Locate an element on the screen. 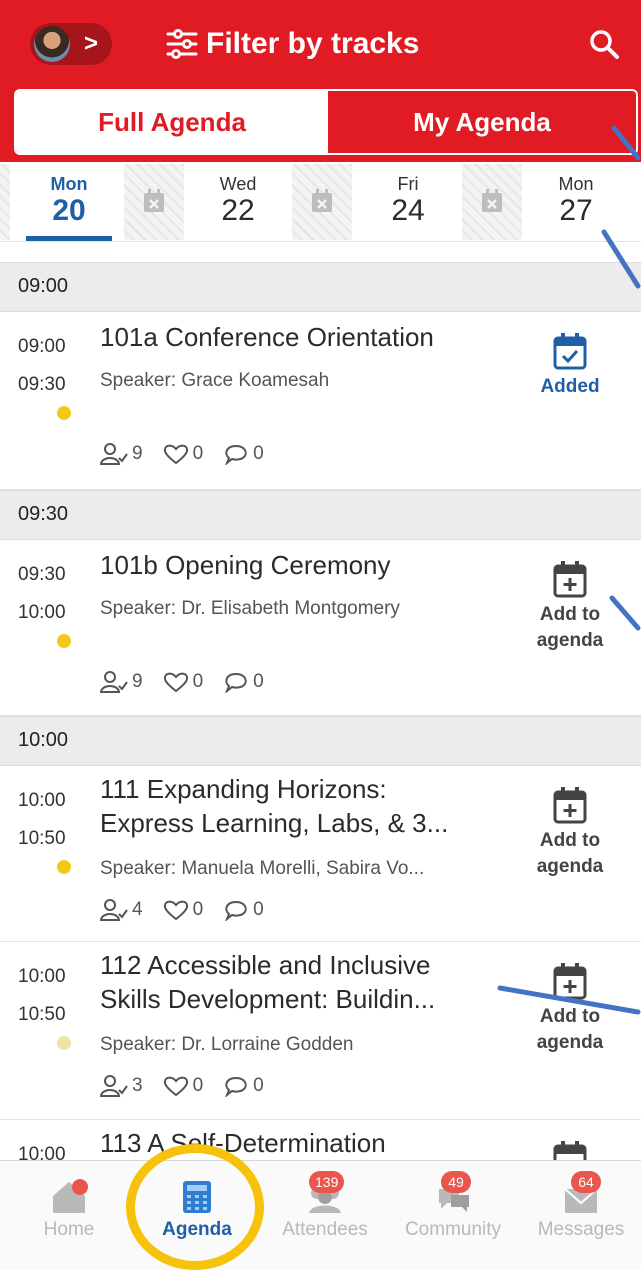 Image resolution: width=641 pixels, height=1270 pixels. chevron-right-icon: > is located at coordinates (91, 43).